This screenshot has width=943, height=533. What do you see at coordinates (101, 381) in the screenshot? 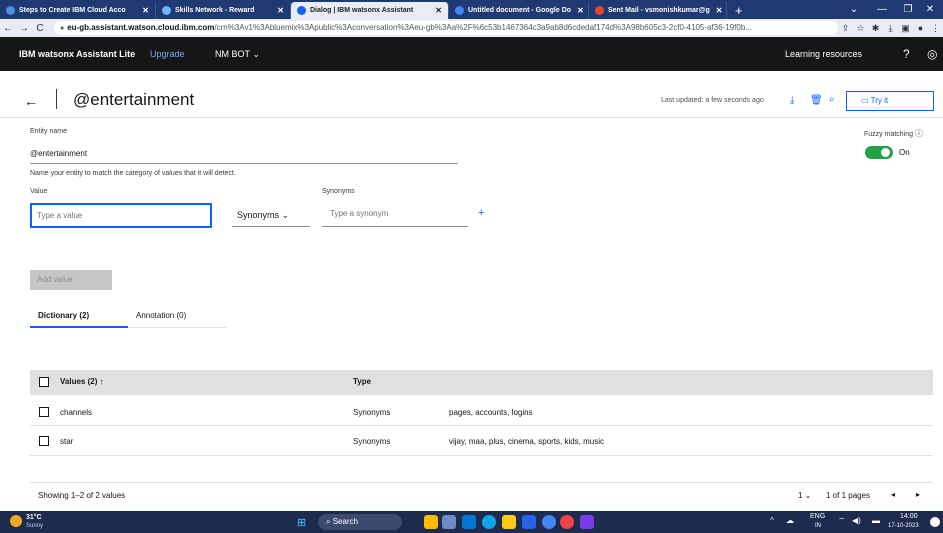
I see `sort-arrow-icon: ↑` at bounding box center [101, 381].